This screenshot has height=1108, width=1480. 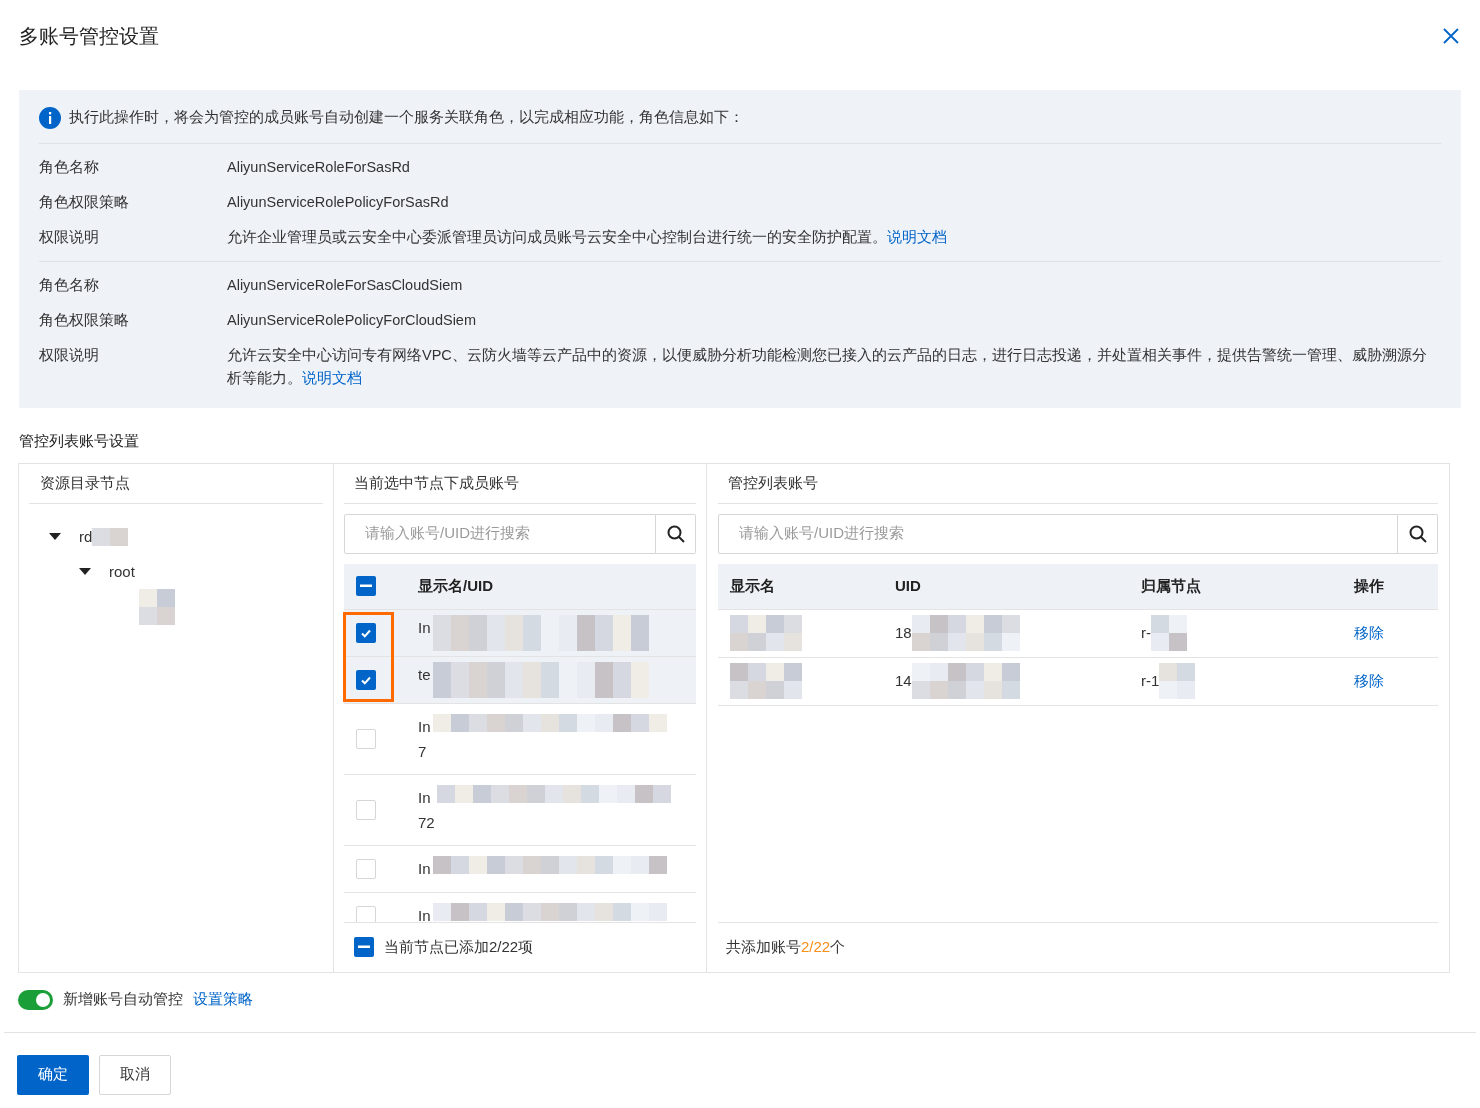 I want to click on column-header: UID, so click(x=908, y=585).